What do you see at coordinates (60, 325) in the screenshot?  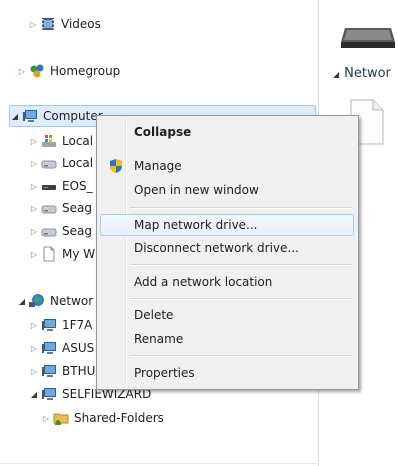 I see `tree-item-network-computer-1f7a: ▷ 1F7A` at bounding box center [60, 325].